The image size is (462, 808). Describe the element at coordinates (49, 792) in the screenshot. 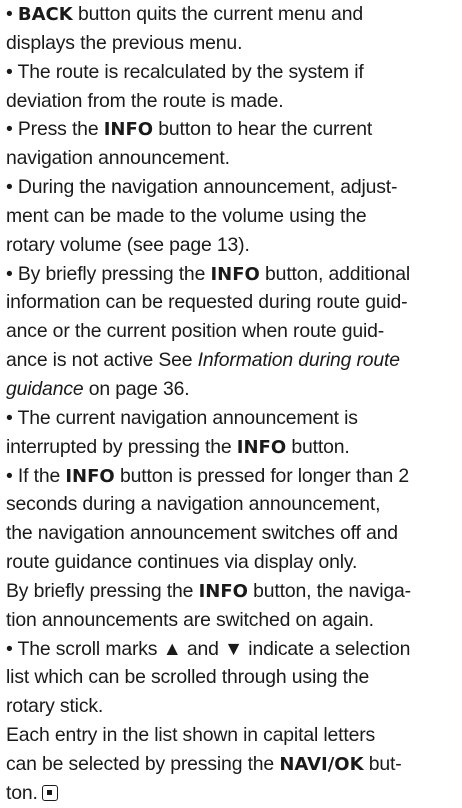

I see `end-of-section-icon` at that location.